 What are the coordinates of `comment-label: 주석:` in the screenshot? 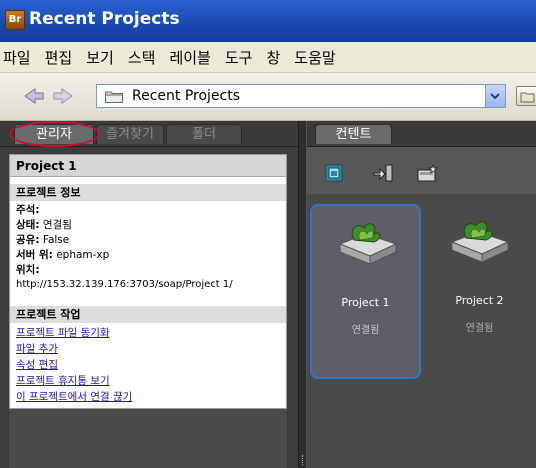 It's located at (28, 210).